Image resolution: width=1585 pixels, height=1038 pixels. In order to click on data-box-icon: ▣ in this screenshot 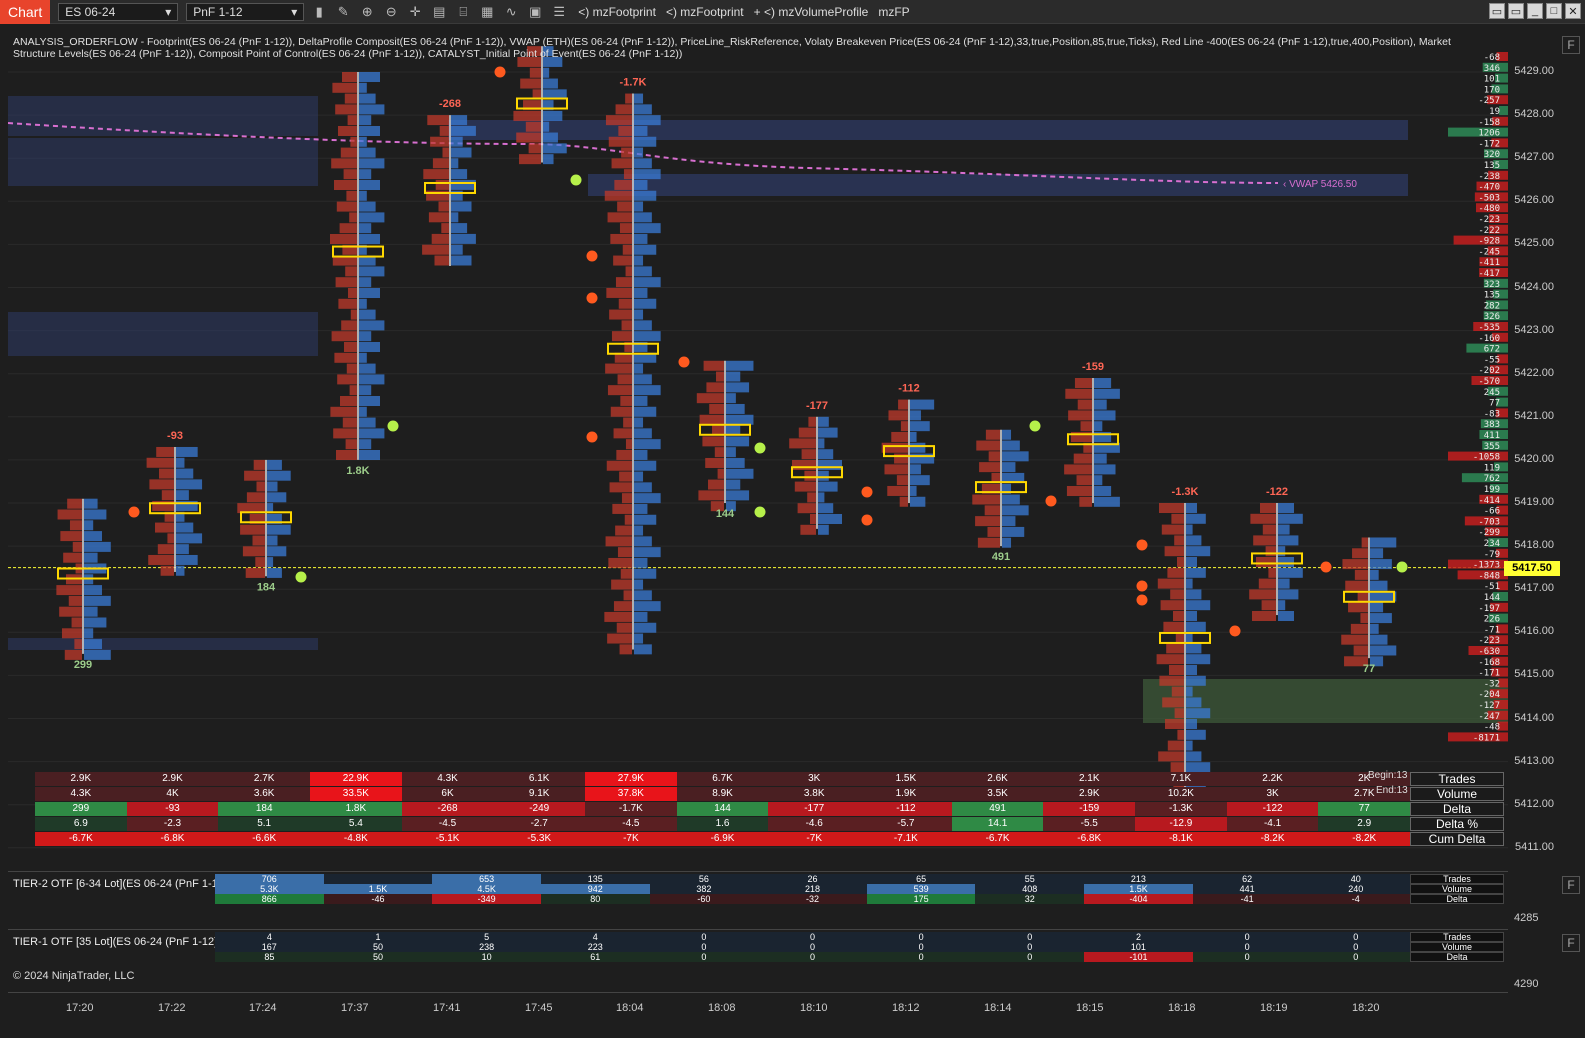, I will do `click(535, 12)`.